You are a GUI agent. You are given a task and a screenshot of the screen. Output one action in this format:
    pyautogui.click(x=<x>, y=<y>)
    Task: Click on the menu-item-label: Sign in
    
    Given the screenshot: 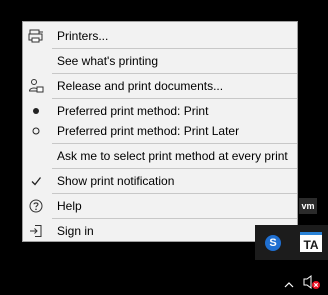 What is the action you would take?
    pyautogui.click(x=75, y=231)
    